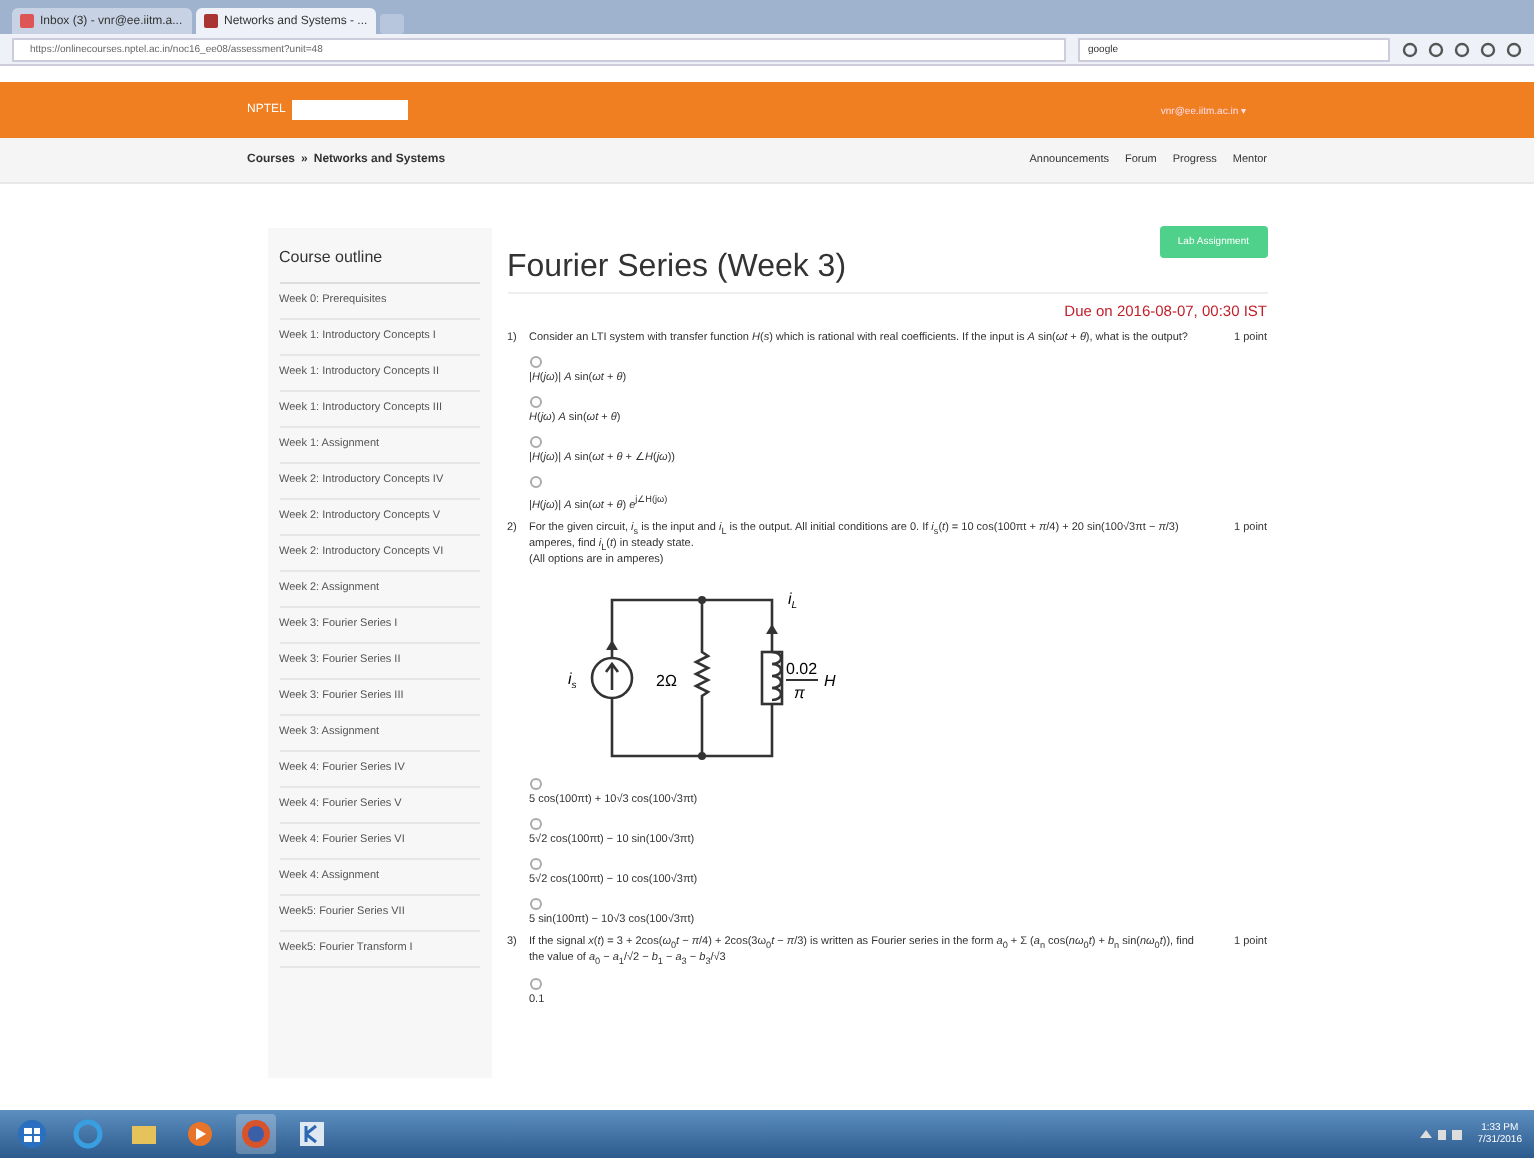 This screenshot has height=1158, width=1534. I want to click on bookmark-icon, so click(1410, 49).